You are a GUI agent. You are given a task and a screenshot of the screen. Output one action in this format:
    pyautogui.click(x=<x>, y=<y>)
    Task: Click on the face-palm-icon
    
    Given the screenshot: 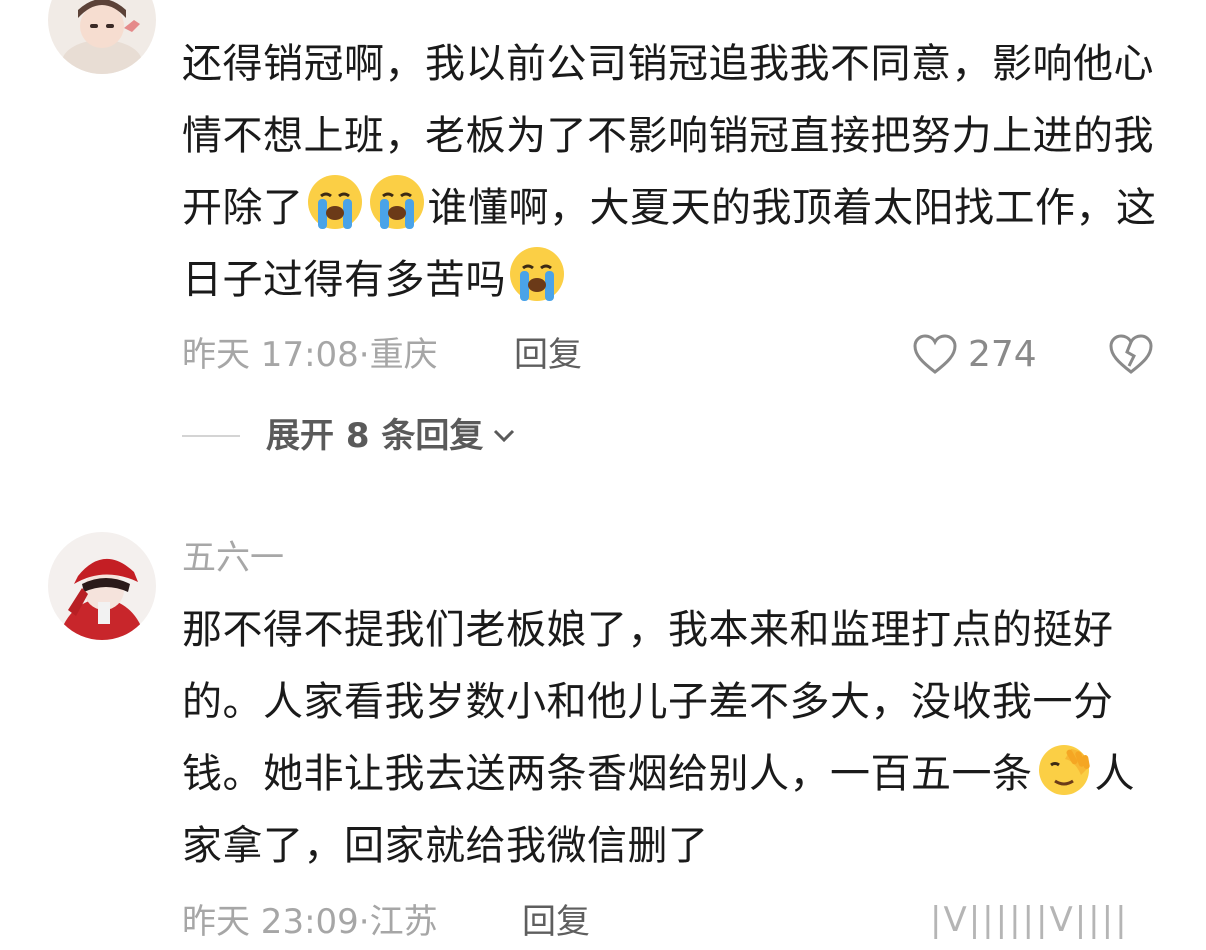 What is the action you would take?
    pyautogui.click(x=1064, y=770)
    